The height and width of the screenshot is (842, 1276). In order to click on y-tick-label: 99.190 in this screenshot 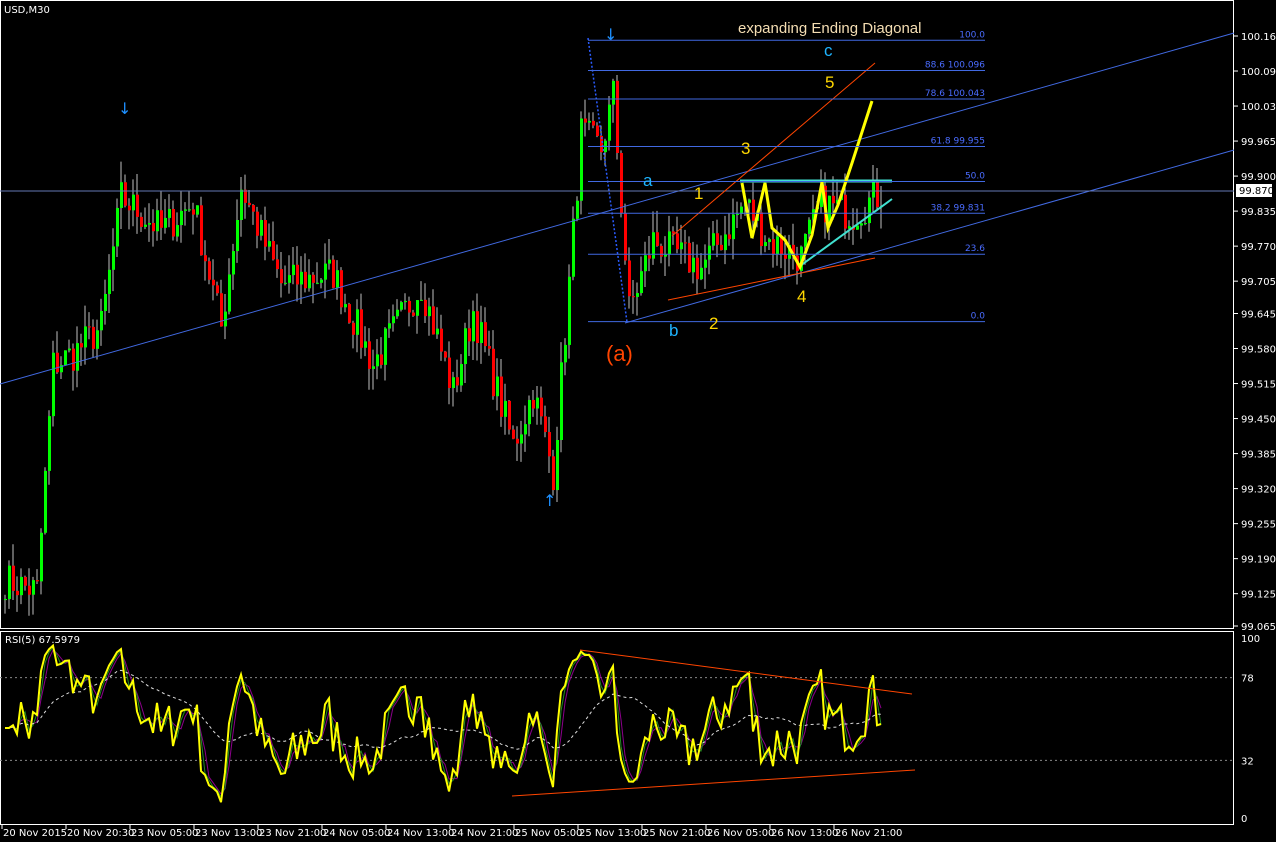, I will do `click(1258, 560)`.